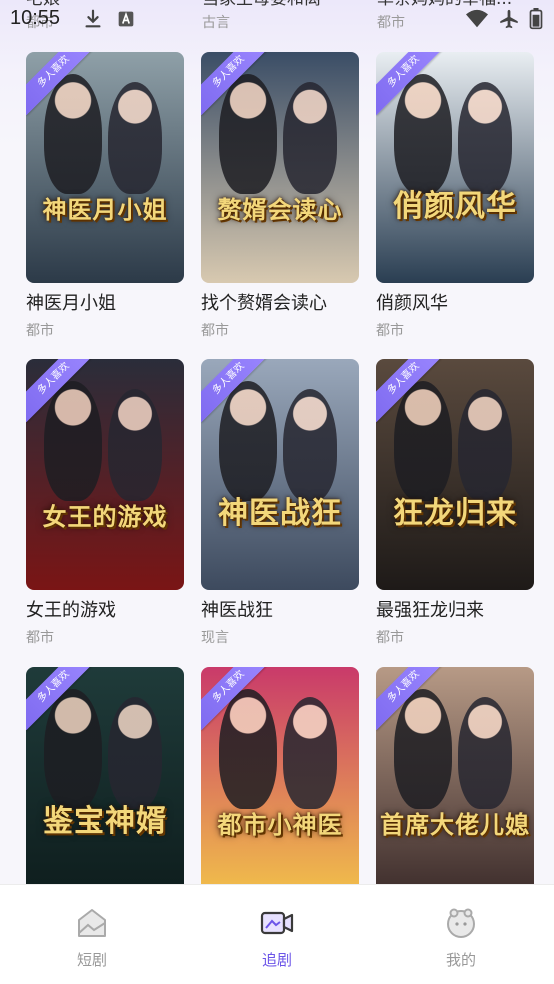 This screenshot has height=984, width=554. I want to click on poster-title-text: 俏颜风华, so click(455, 206).